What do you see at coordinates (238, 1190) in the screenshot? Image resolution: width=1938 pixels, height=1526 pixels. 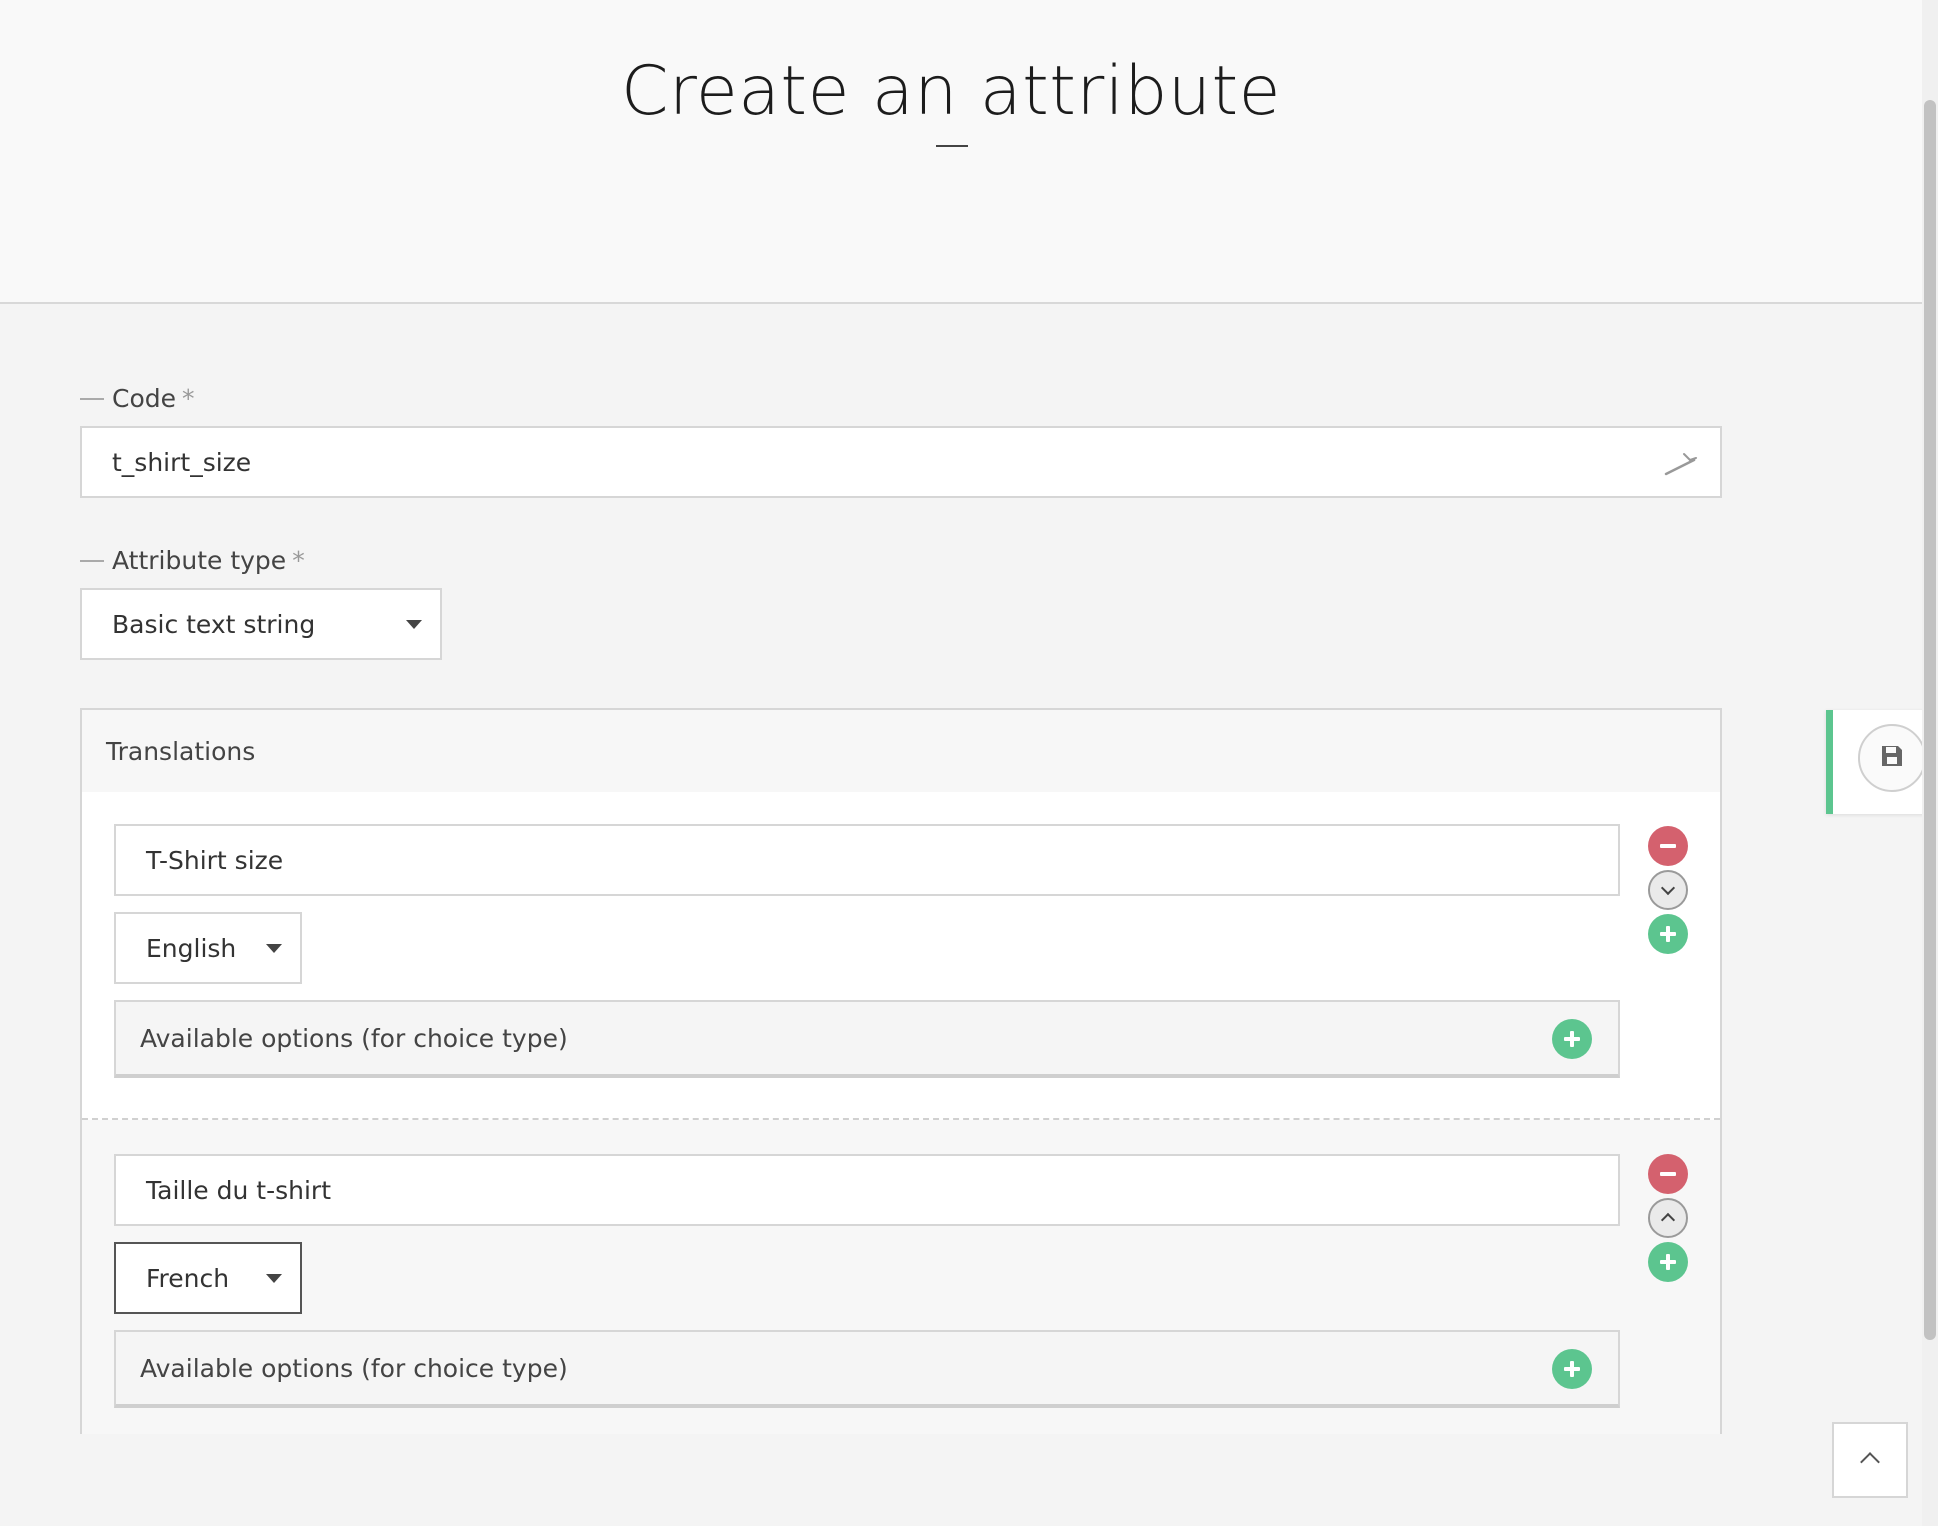 I see `translation-value: Taille du t-shirt` at bounding box center [238, 1190].